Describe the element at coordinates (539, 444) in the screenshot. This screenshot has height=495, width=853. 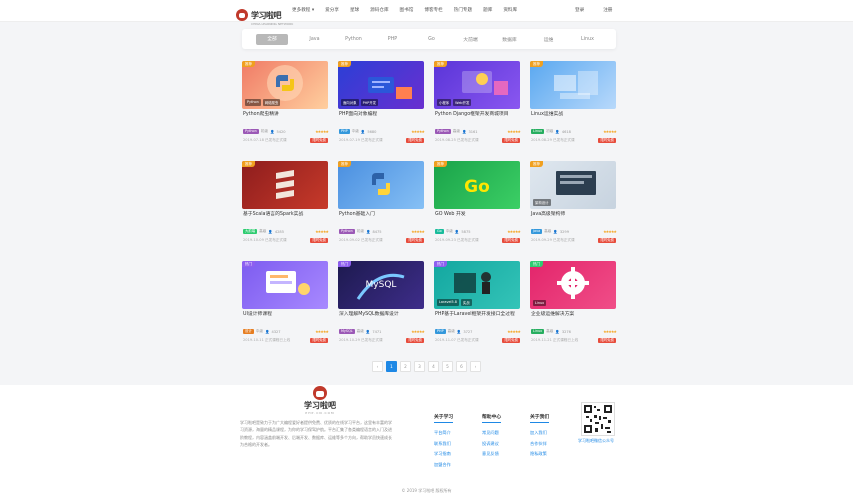
I see `footer-link: 合作伙伴` at that location.